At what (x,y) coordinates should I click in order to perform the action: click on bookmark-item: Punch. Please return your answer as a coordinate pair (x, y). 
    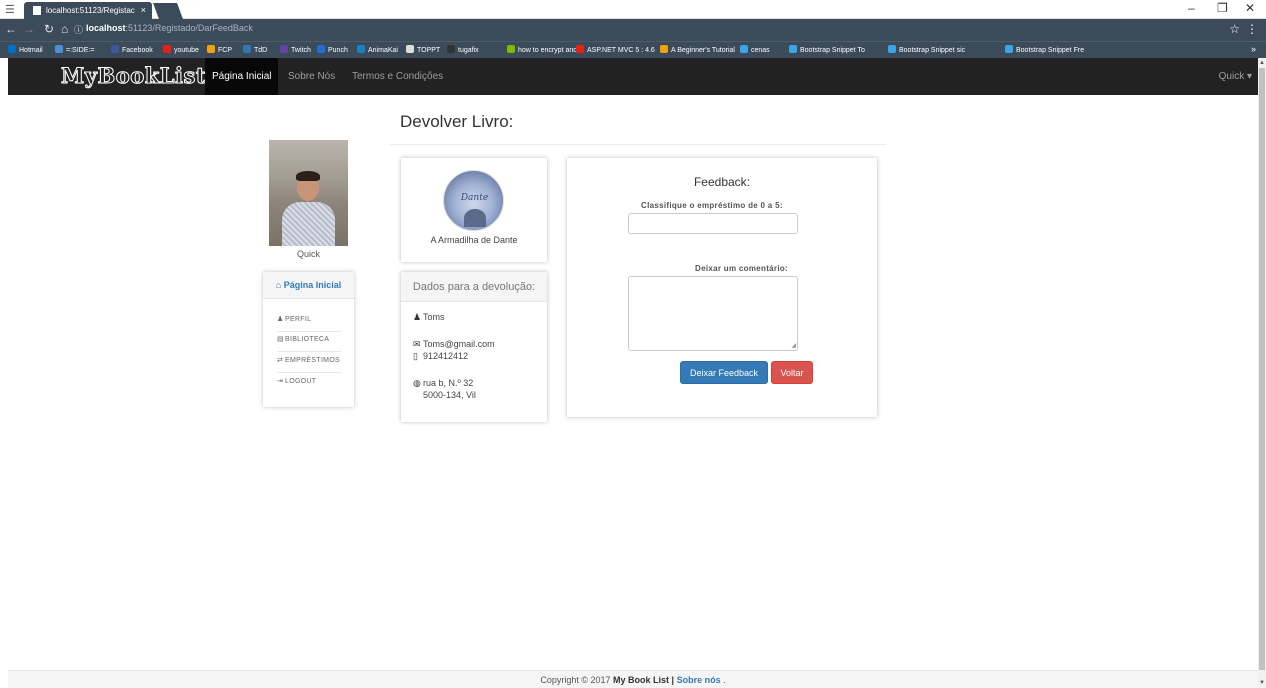
    Looking at the image, I should click on (332, 50).